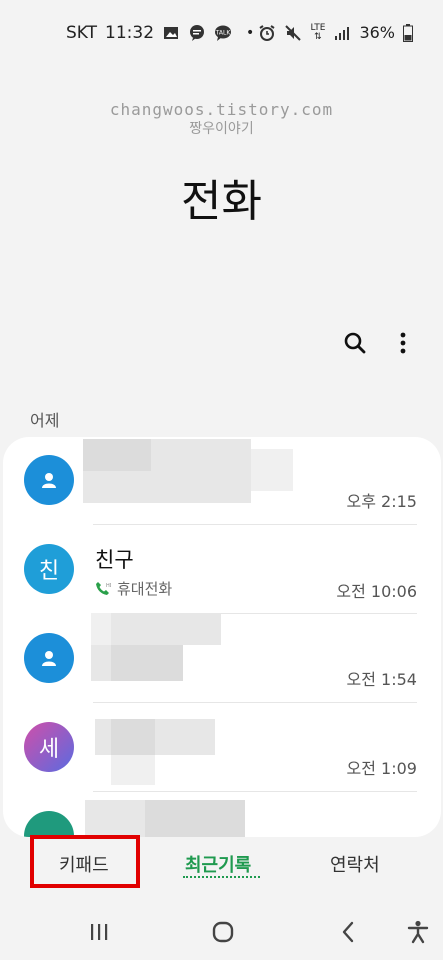  I want to click on call-time: 오전 1:54, so click(381, 679).